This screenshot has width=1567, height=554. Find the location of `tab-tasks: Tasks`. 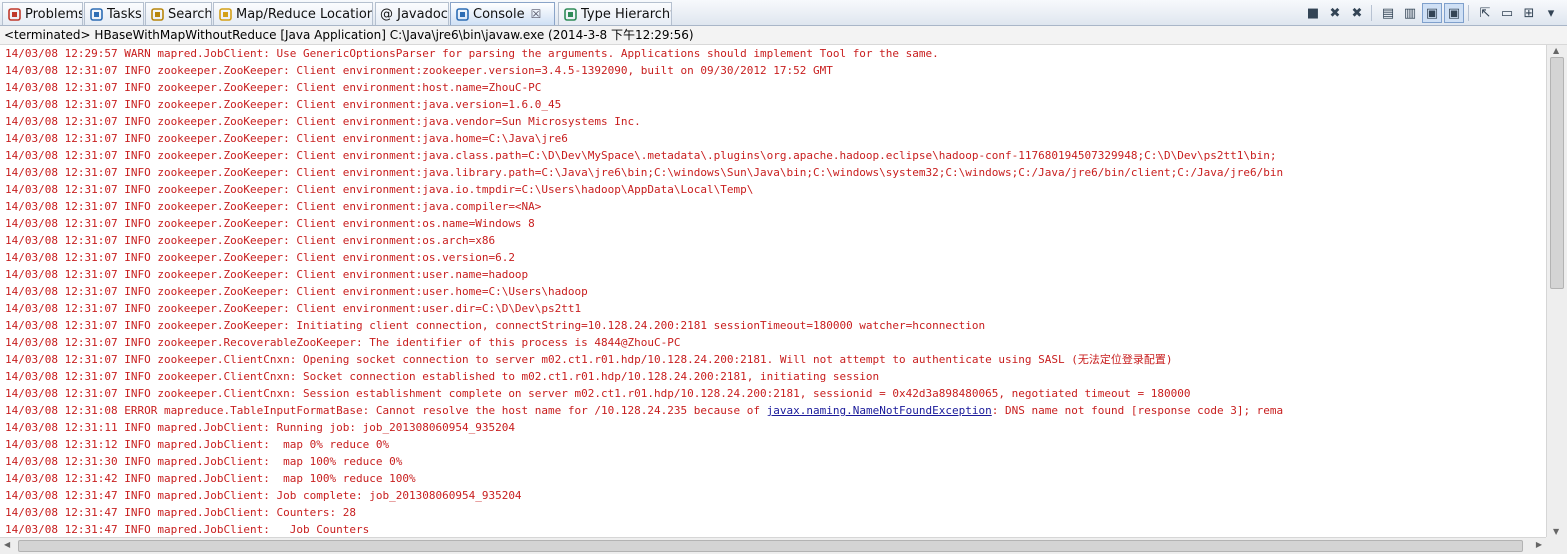

tab-tasks: Tasks is located at coordinates (114, 13).